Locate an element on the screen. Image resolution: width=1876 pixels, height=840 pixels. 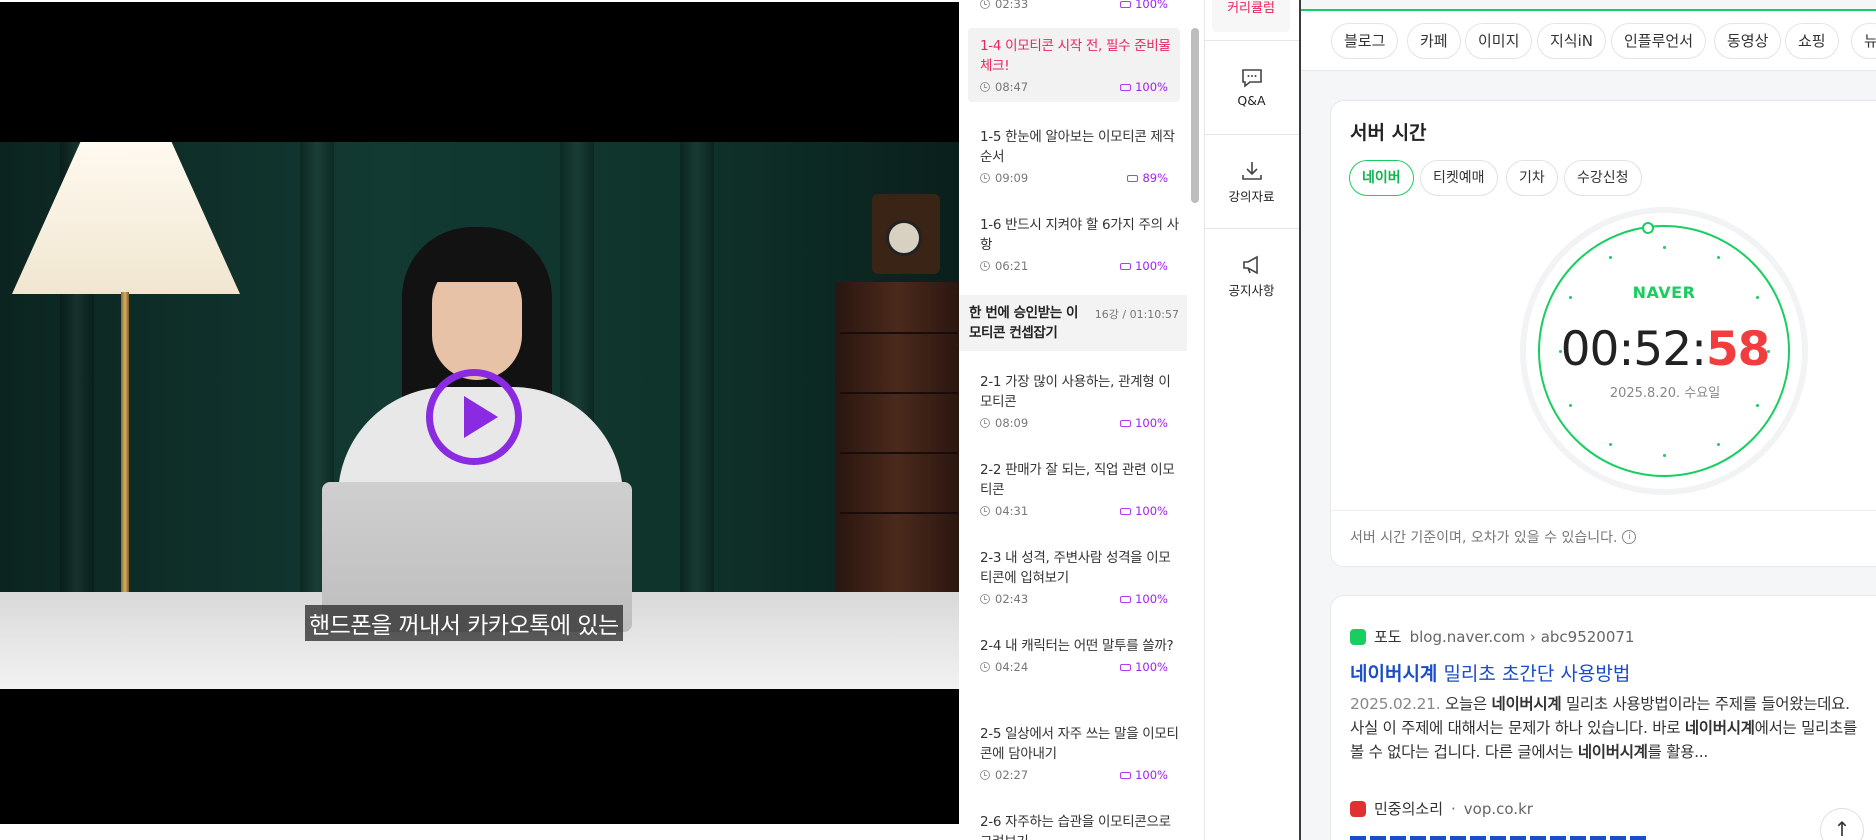
time-hm: 00:52: is located at coordinates (1633, 349).